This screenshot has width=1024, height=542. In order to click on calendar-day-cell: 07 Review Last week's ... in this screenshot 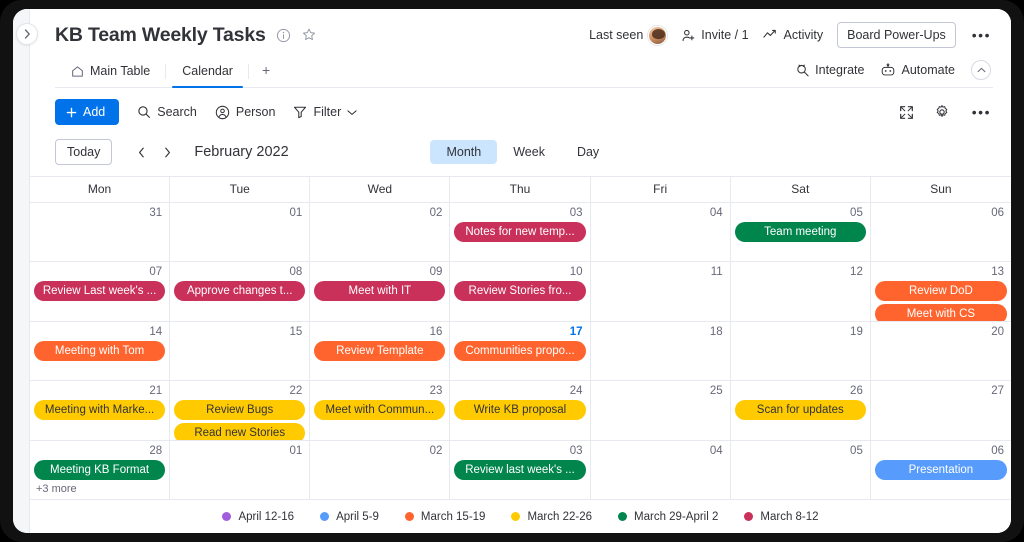, I will do `click(100, 291)`.